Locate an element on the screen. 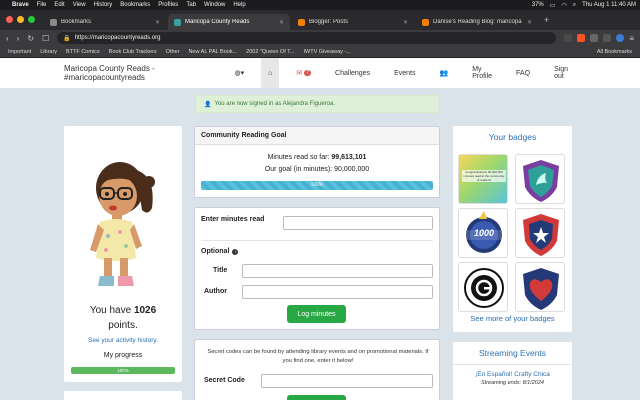  new-tab-icon: + is located at coordinates (546, 20).